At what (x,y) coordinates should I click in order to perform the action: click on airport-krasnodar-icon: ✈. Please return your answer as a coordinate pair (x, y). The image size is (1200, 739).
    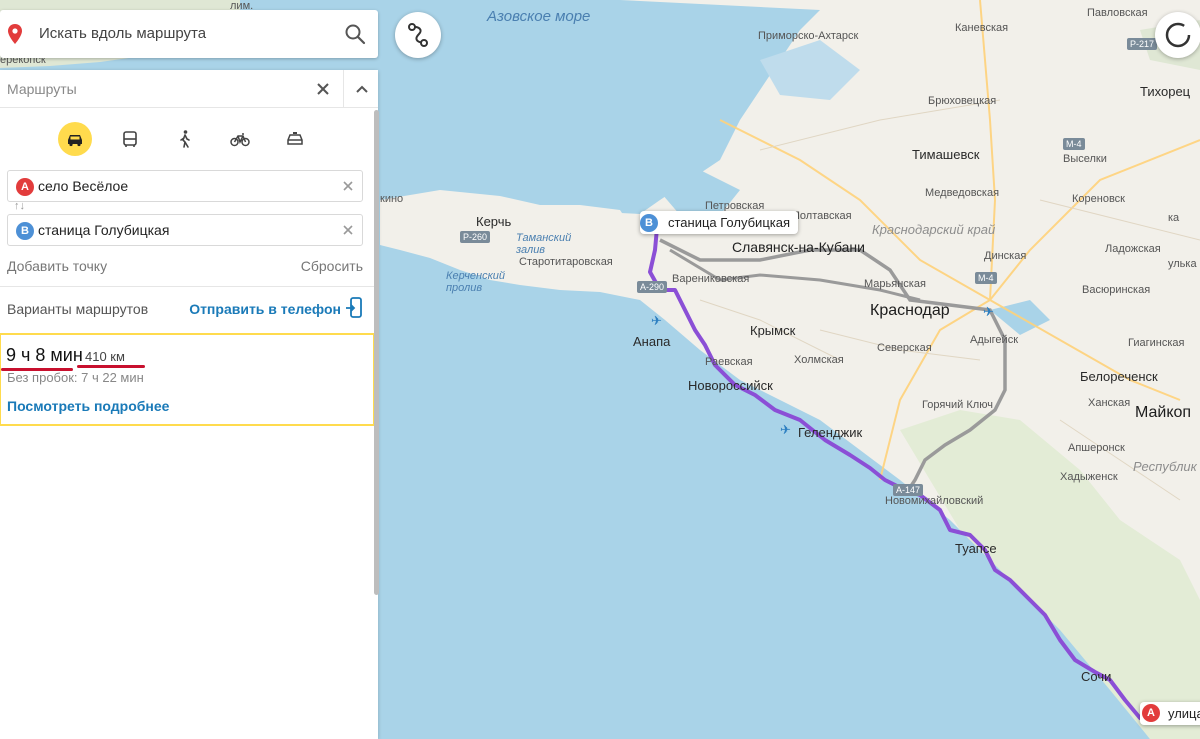
    Looking at the image, I should click on (988, 311).